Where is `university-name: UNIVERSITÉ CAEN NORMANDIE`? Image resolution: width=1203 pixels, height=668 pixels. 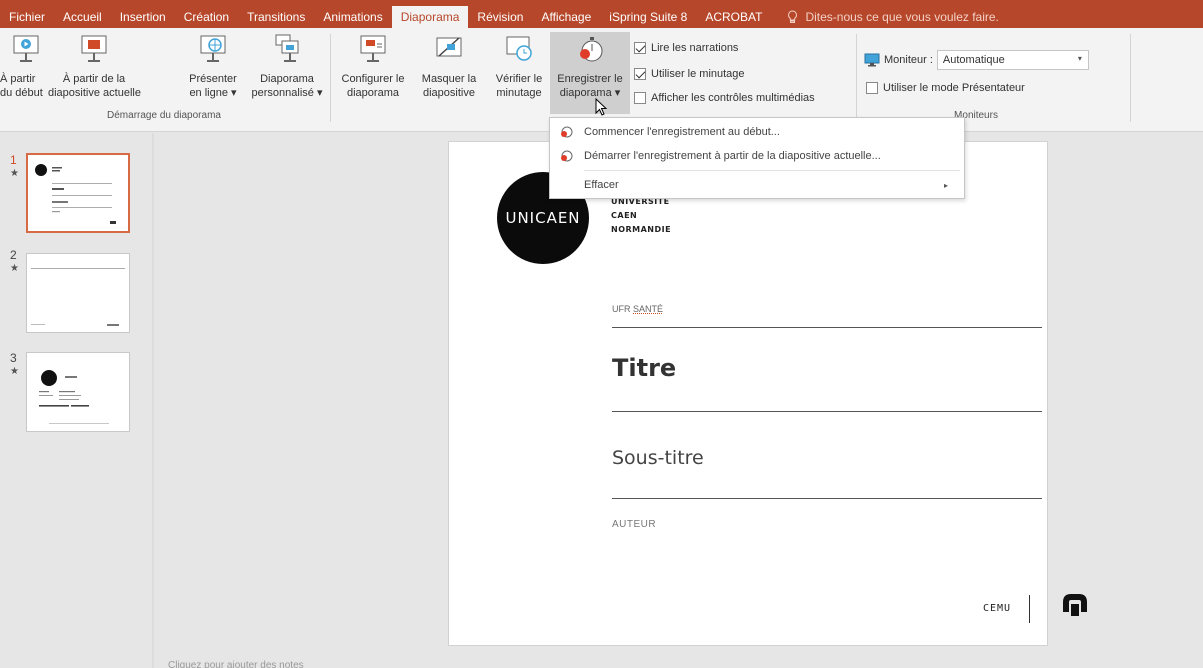 university-name: UNIVERSITÉ CAEN NORMANDIE is located at coordinates (641, 216).